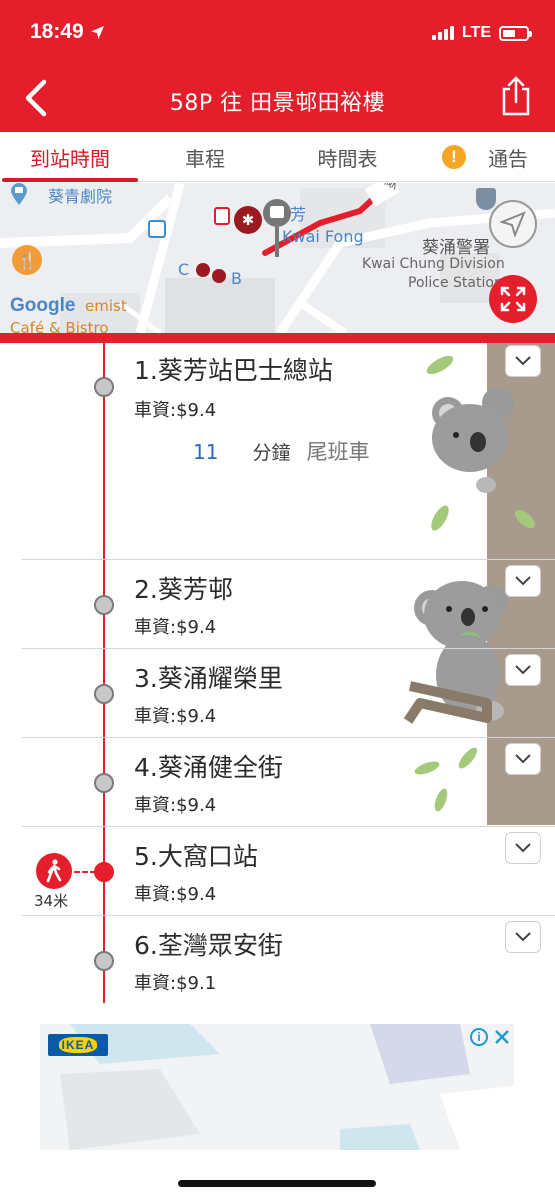 This screenshot has height=1200, width=555. I want to click on stop-item-4: 4.葵涌健全街 車資:$9.4, so click(277, 782).